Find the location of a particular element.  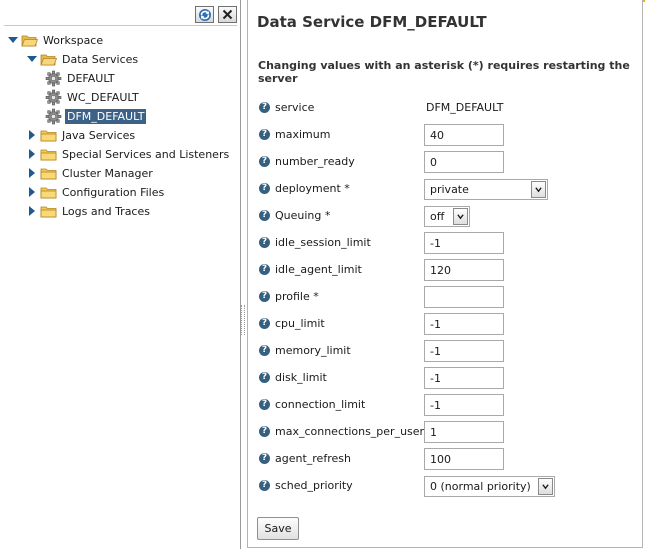

tree-item-logs-and-traces: Logs and Traces is located at coordinates (89, 211).